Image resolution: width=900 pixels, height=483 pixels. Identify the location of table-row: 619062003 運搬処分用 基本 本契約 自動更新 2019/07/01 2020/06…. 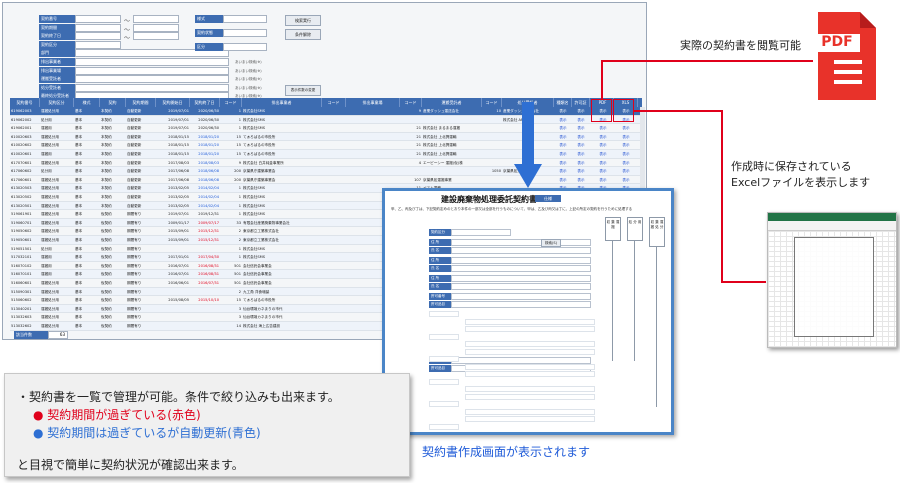
(326, 111).